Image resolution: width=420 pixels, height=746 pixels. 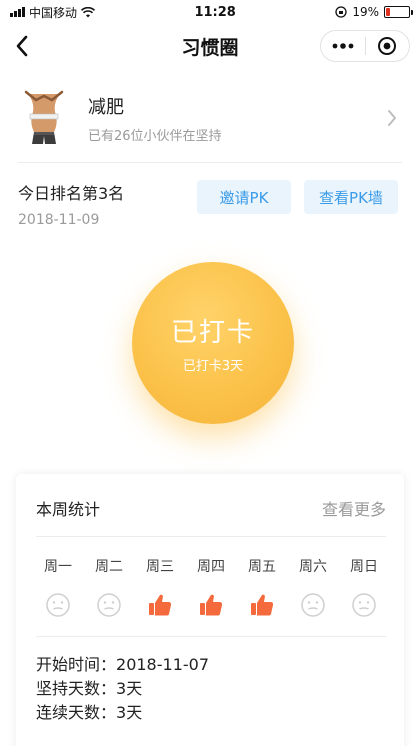 What do you see at coordinates (109, 567) in the screenshot?
I see `day-label: 周二` at bounding box center [109, 567].